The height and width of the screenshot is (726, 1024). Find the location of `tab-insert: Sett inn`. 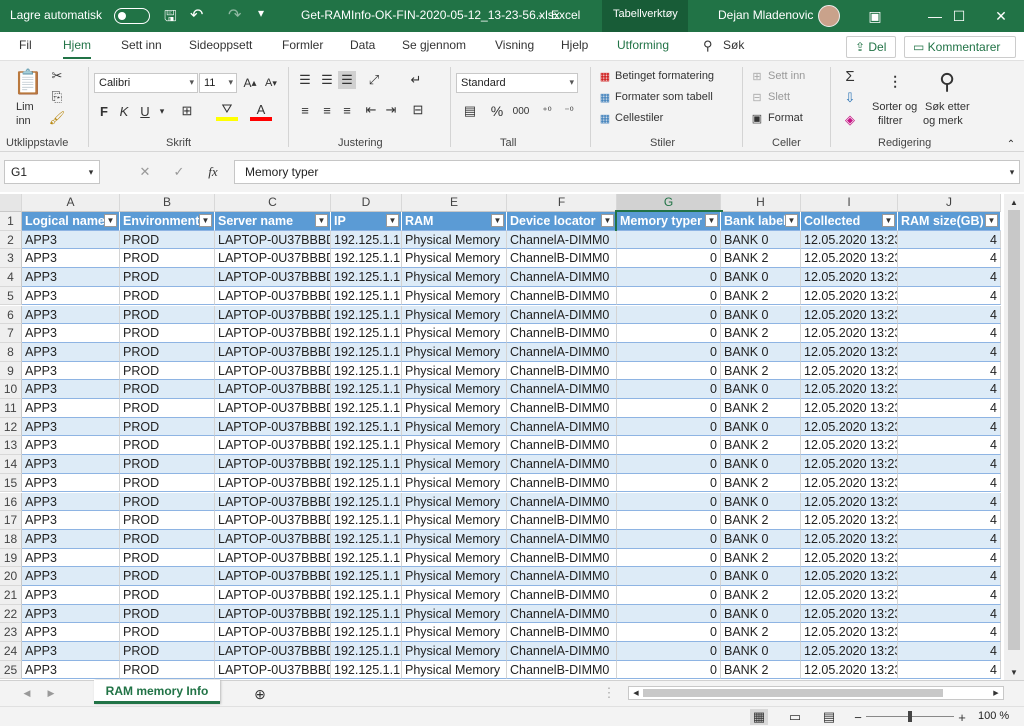

tab-insert: Sett inn is located at coordinates (141, 45).